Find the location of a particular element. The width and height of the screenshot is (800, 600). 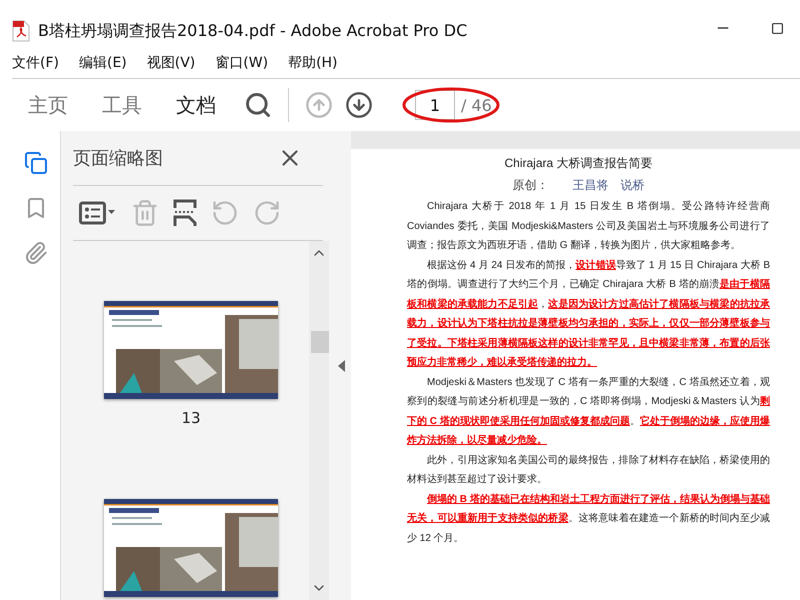

paperclip-icon is located at coordinates (36, 253).